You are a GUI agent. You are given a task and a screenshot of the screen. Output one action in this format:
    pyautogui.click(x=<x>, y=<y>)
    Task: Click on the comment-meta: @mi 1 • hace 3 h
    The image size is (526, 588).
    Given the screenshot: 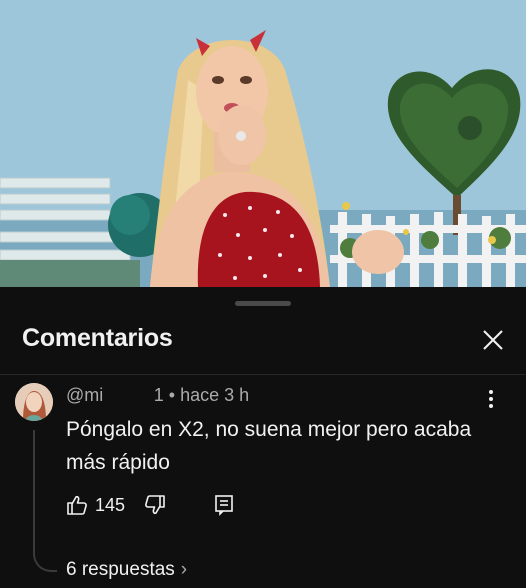 What is the action you would take?
    pyautogui.click(x=157, y=395)
    